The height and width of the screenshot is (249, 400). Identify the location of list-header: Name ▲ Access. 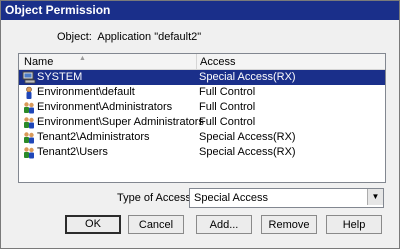
(202, 62).